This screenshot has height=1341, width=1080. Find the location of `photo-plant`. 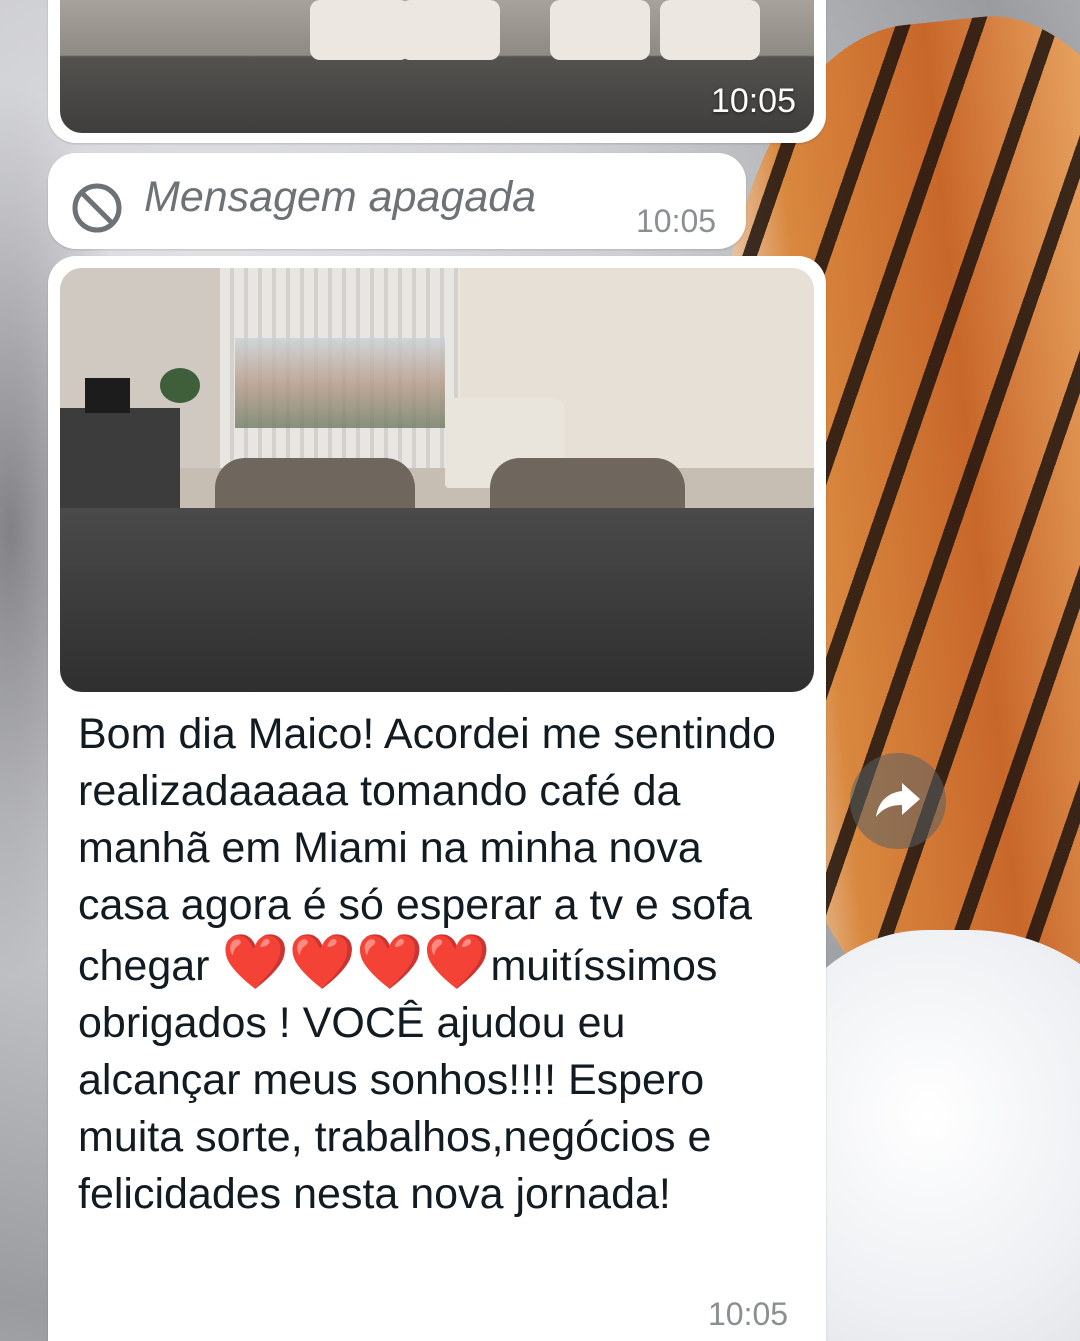

photo-plant is located at coordinates (180, 385).